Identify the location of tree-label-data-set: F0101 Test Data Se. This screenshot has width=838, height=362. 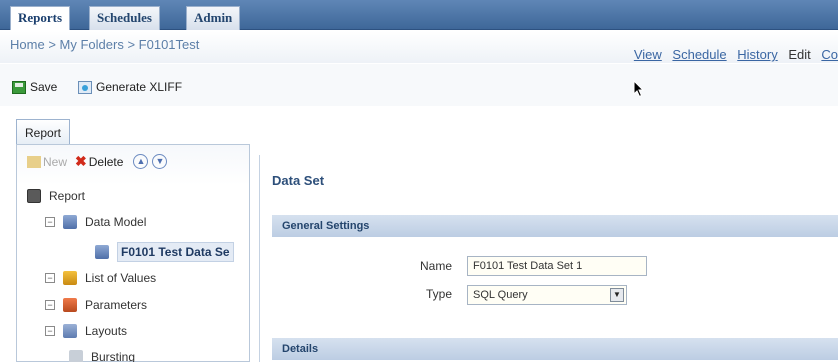
(175, 252).